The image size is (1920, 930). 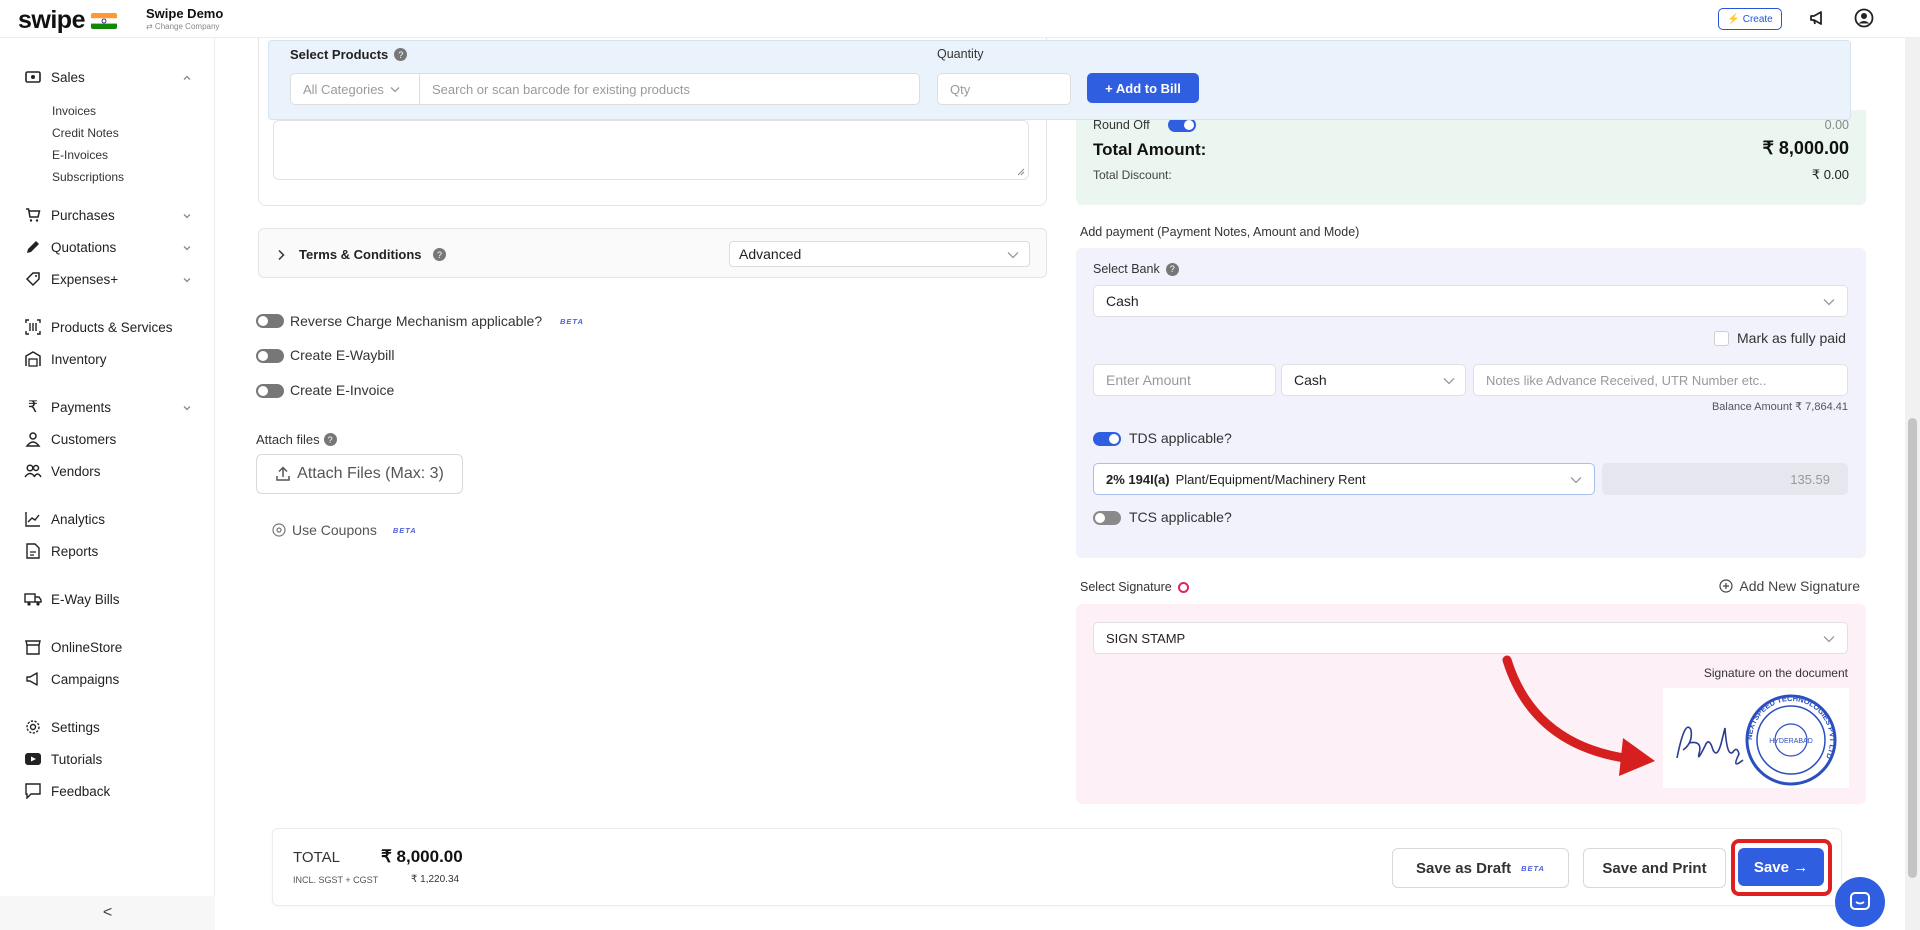 What do you see at coordinates (63, 759) in the screenshot?
I see `sidebar-item-tutorials: Tutorials` at bounding box center [63, 759].